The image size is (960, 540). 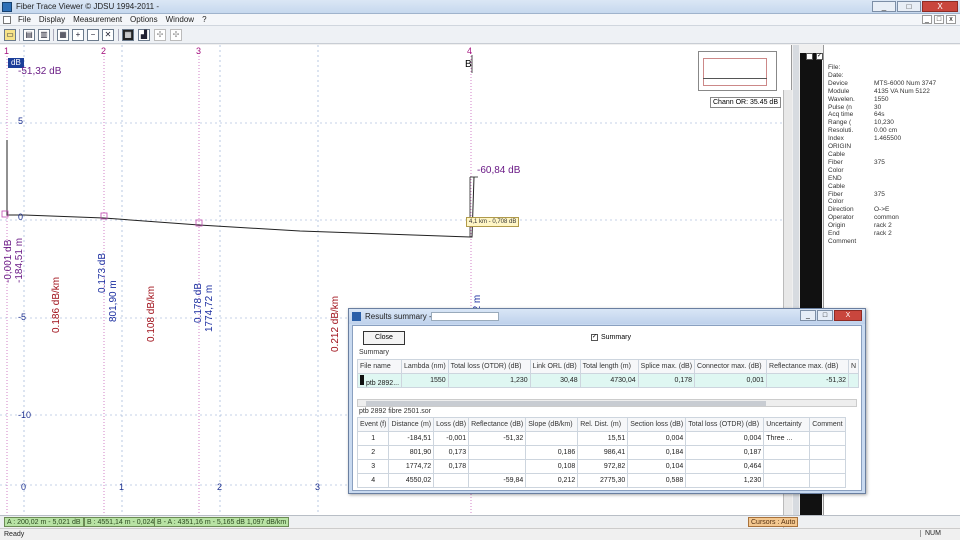 What do you see at coordinates (808, 315) in the screenshot?
I see `dialog-minimize-button: _` at bounding box center [808, 315].